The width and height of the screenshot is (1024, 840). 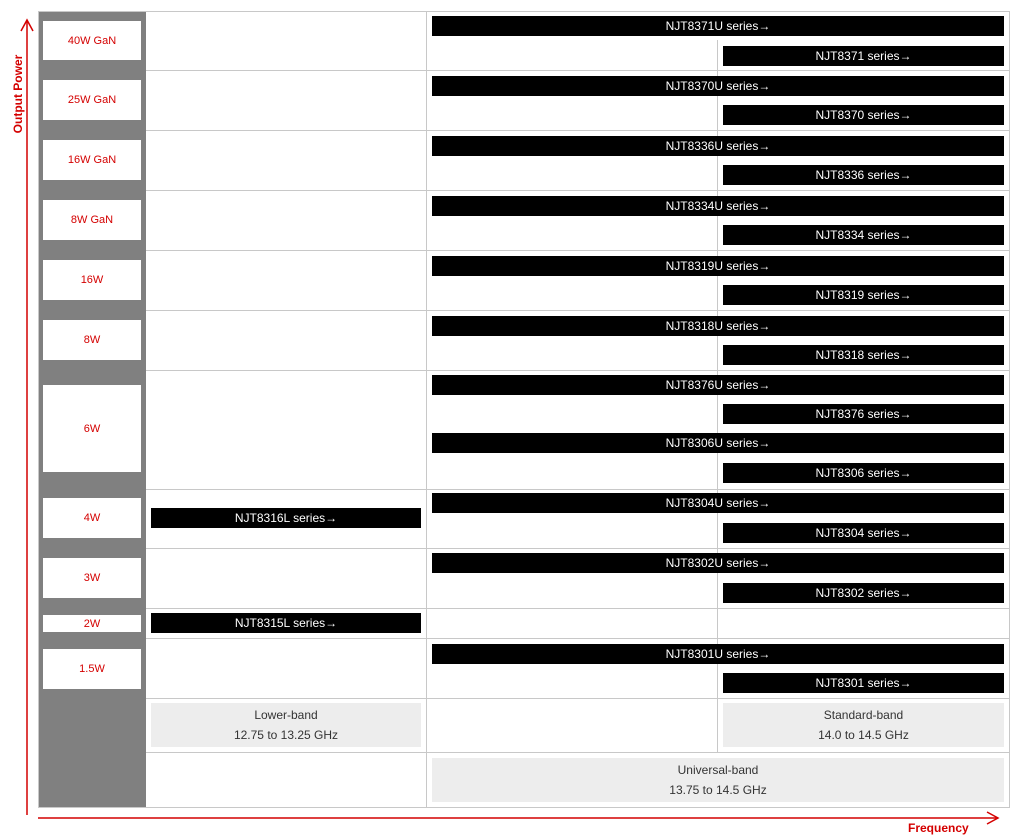 What do you see at coordinates (718, 503) in the screenshot?
I see `series-link-njt8304u: NJT8304U series→` at bounding box center [718, 503].